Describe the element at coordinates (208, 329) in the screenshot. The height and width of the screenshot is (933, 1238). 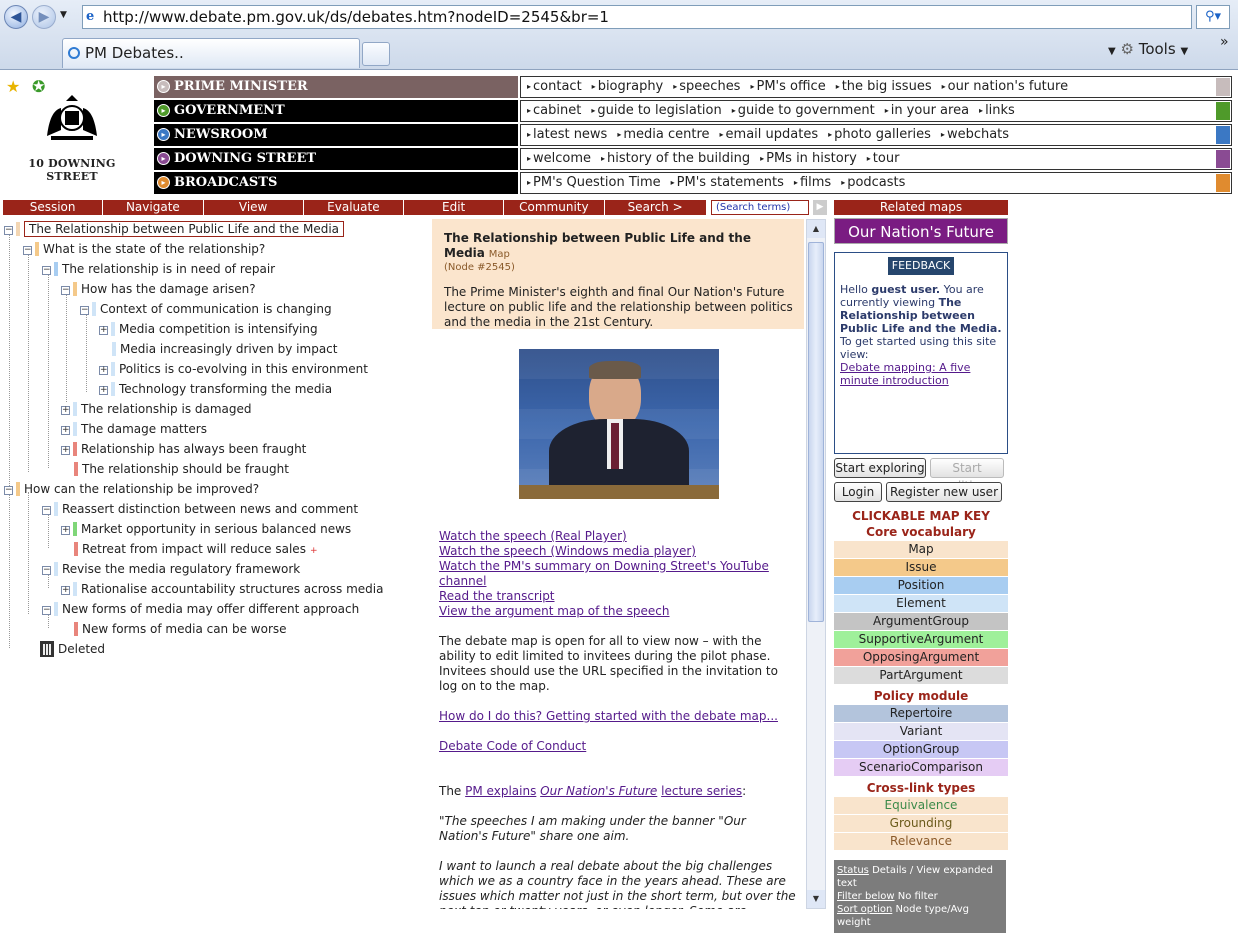
I see `tree-node-element: + Media competition is intensifying` at that location.